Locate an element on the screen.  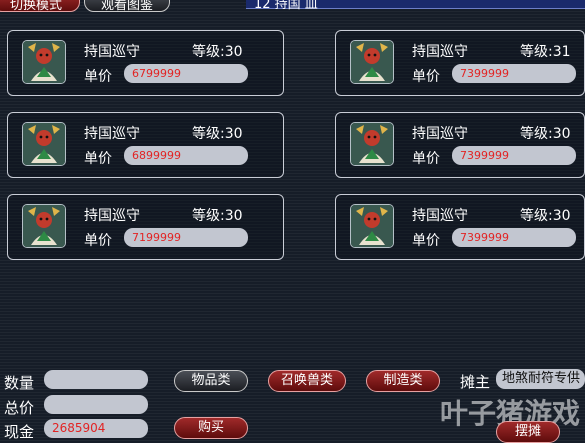
unit-price-field: 7199999 is located at coordinates (186, 237).